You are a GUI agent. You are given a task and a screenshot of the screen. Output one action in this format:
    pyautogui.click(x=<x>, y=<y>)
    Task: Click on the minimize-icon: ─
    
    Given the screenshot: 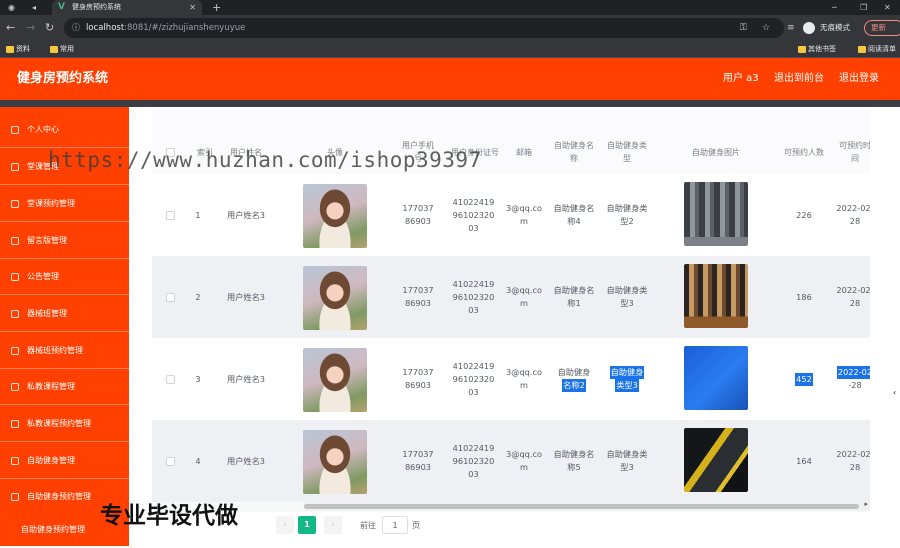 What is the action you would take?
    pyautogui.click(x=834, y=7)
    